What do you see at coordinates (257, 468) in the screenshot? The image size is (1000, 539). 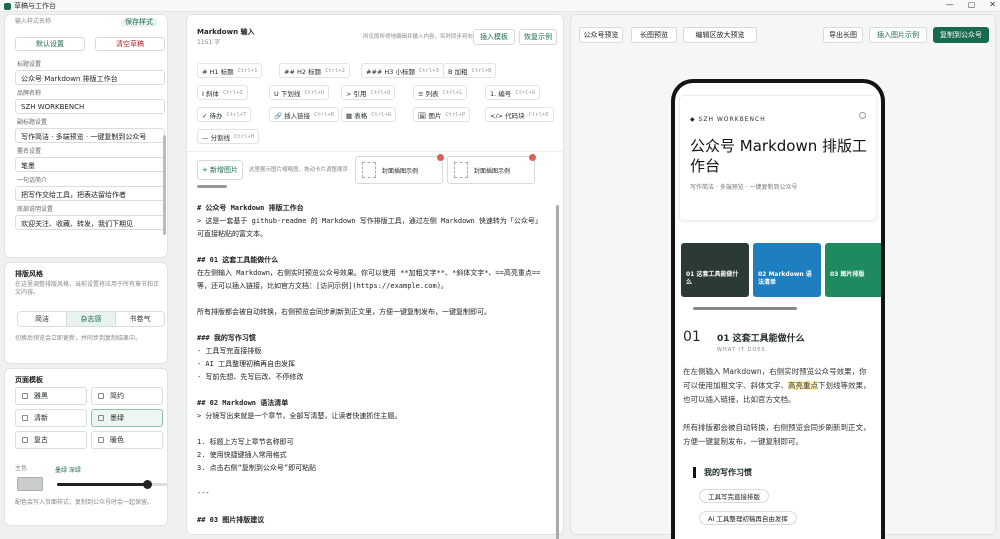 I see `editor-line: 3. 点击右侧“复制到公众号”即可粘贴` at bounding box center [257, 468].